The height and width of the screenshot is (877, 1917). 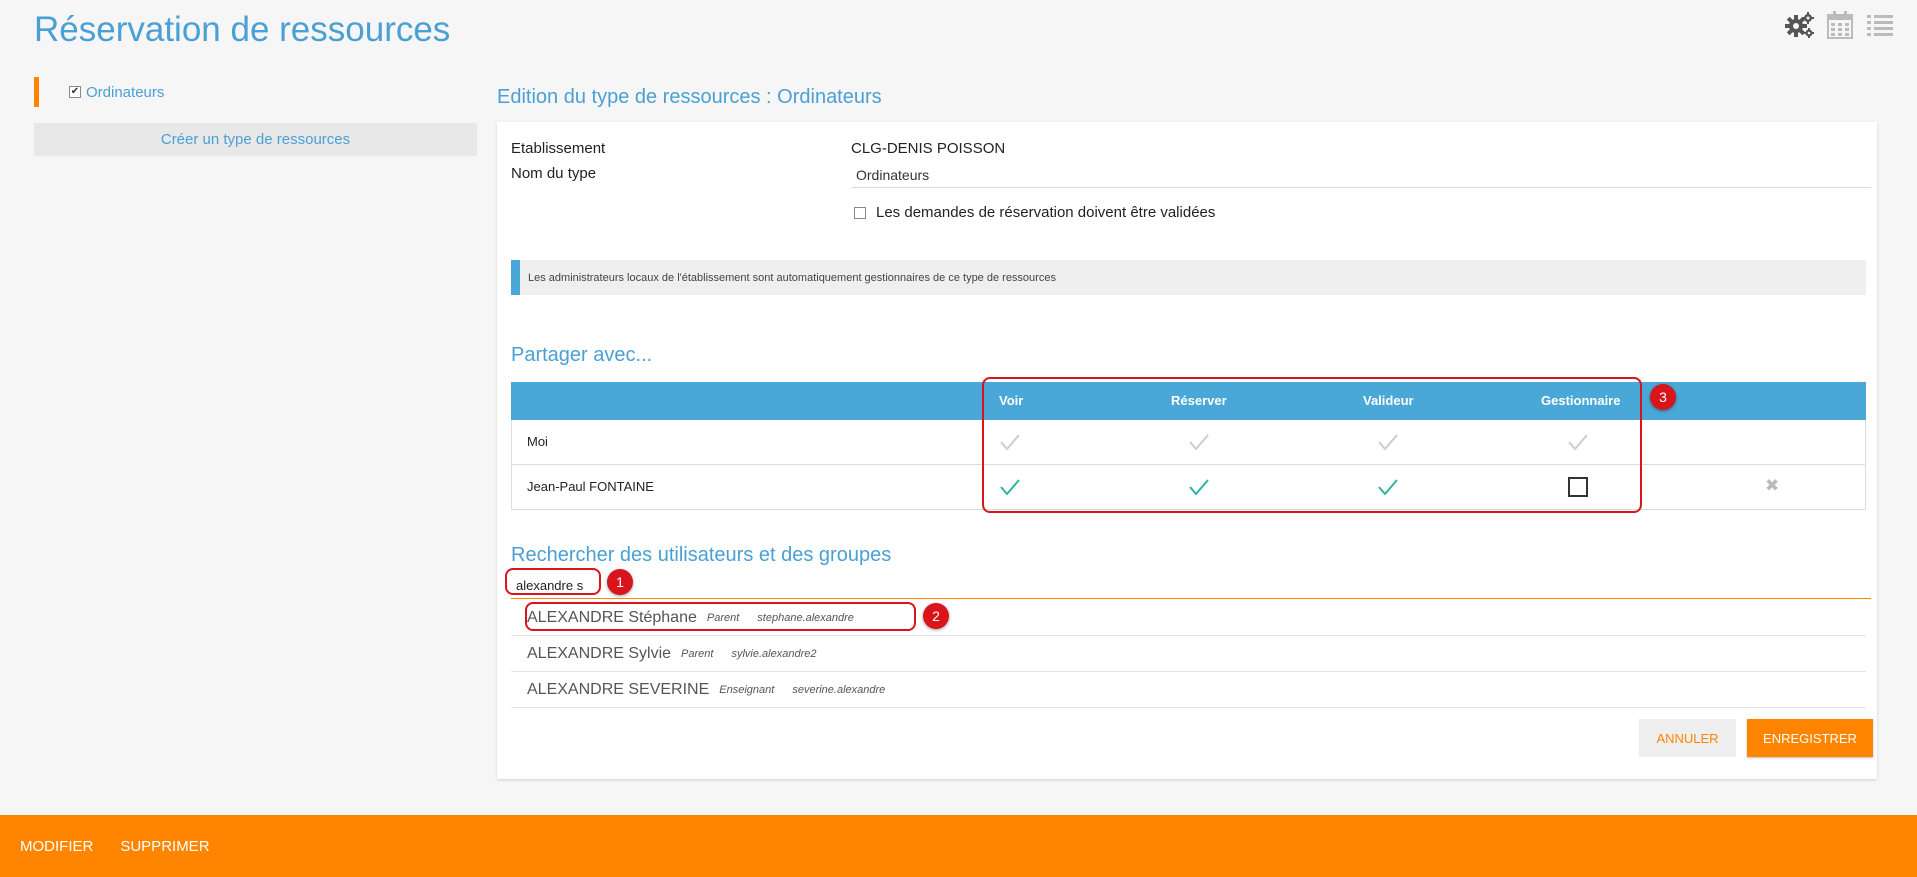 What do you see at coordinates (599, 653) in the screenshot?
I see `result-name: ALEXANDRE Sylvie` at bounding box center [599, 653].